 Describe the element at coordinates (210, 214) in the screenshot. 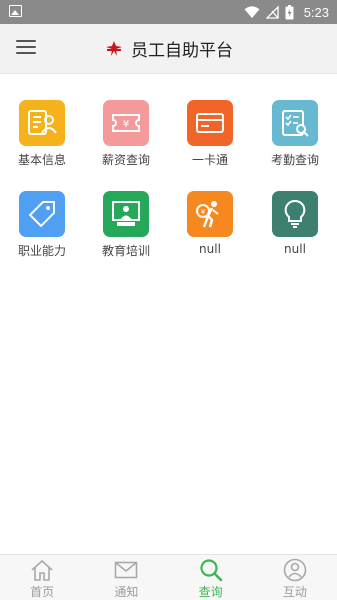

I see `porter-icon: ¥` at that location.